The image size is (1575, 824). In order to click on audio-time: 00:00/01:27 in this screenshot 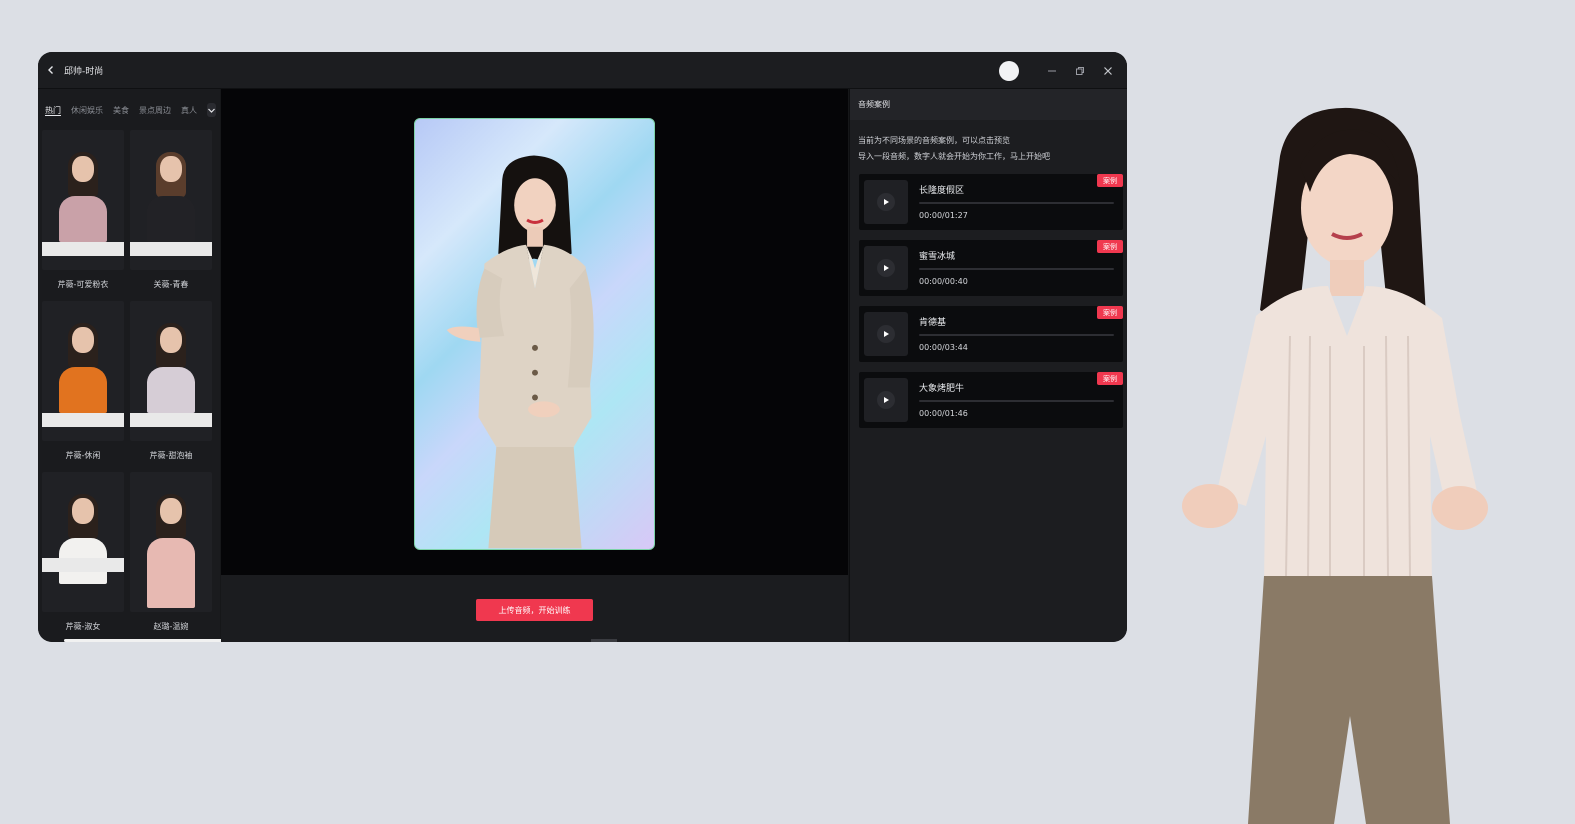, I will do `click(943, 215)`.